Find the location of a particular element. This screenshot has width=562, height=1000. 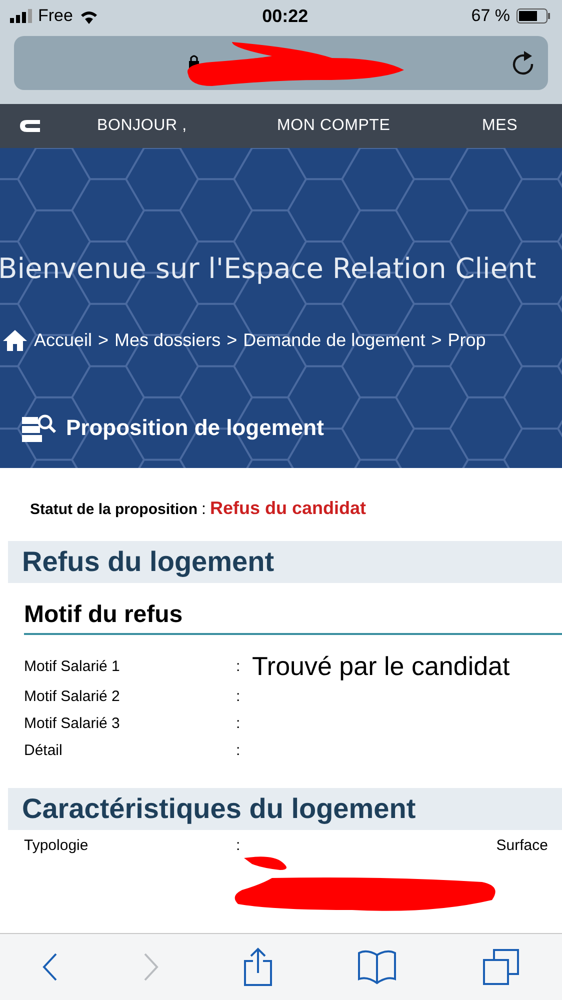

status-value: Refus du candidat is located at coordinates (288, 508).